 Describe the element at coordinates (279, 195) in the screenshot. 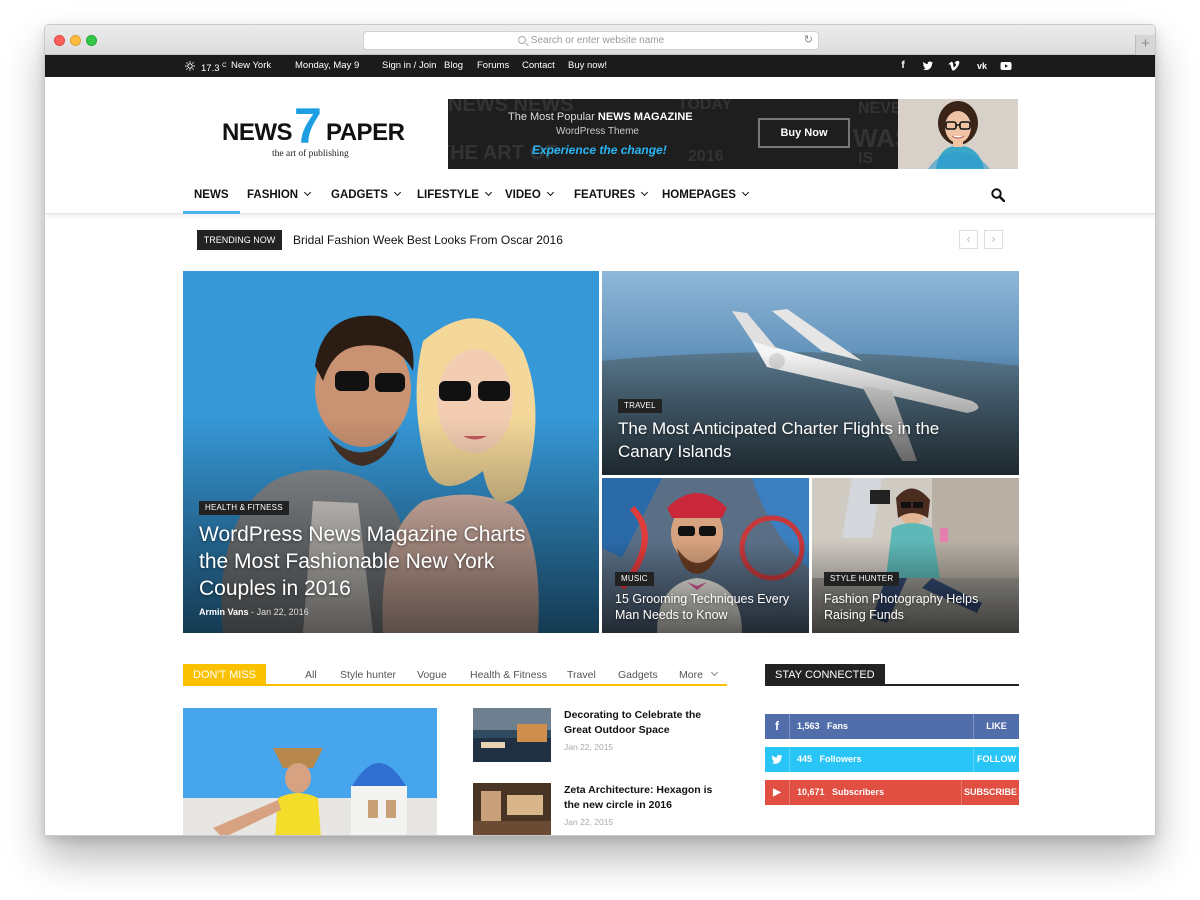

I see `nav-fashion: FASHION` at that location.